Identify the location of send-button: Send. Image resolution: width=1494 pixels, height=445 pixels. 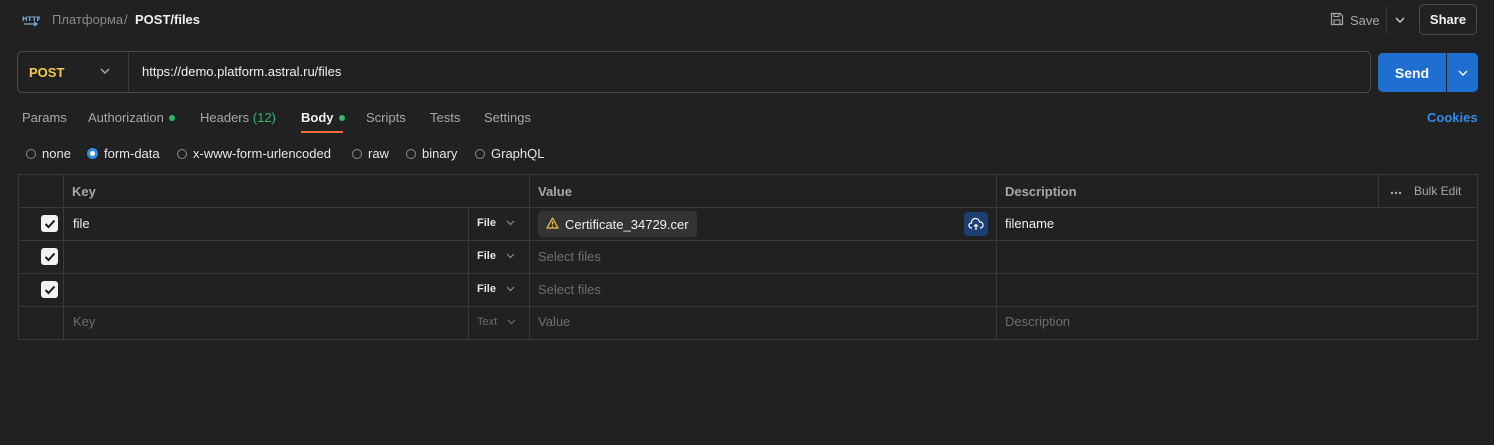
(1412, 72).